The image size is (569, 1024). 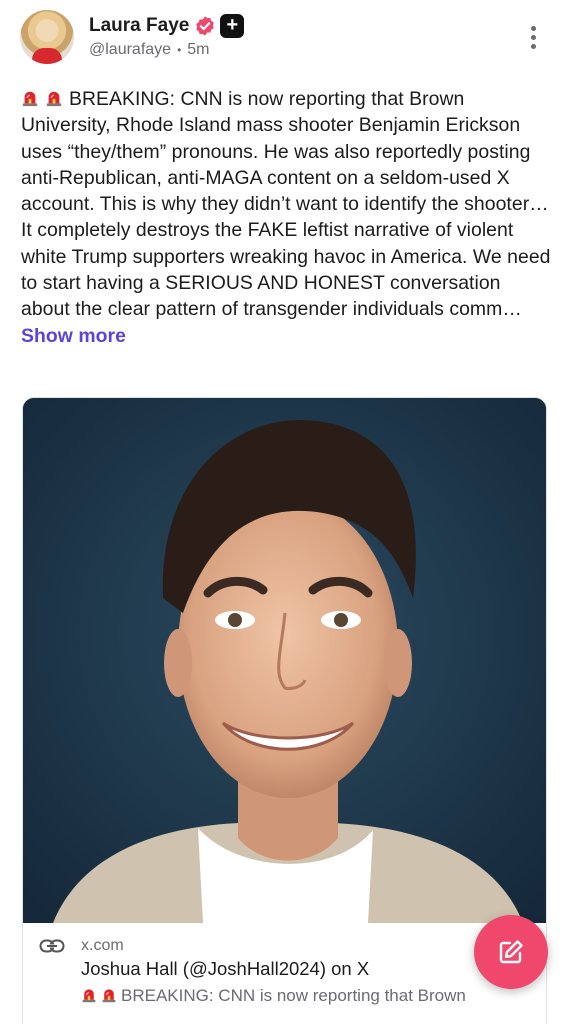 I want to click on avatar-detail, so click(x=47, y=56).